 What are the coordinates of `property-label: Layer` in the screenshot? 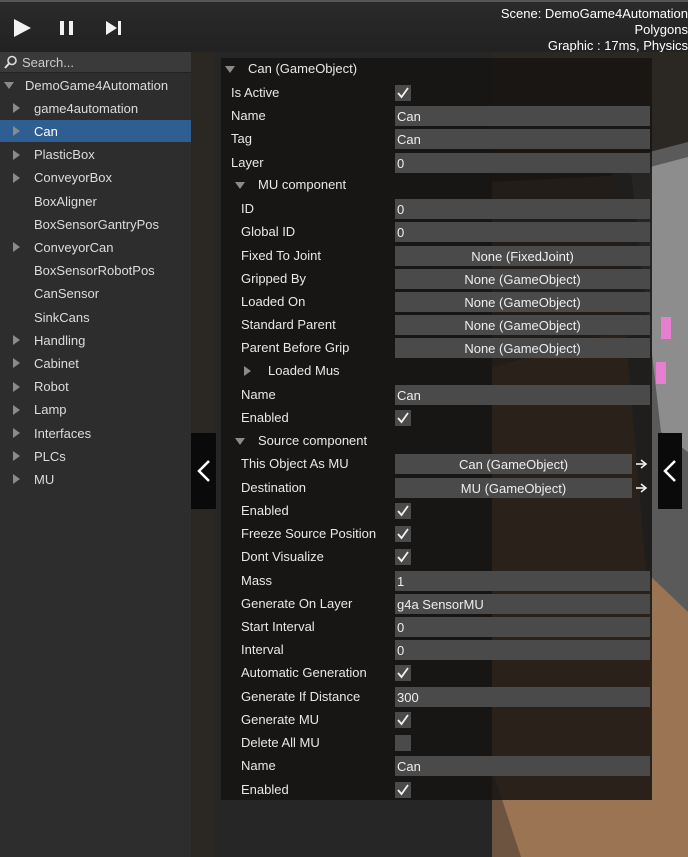 It's located at (247, 162).